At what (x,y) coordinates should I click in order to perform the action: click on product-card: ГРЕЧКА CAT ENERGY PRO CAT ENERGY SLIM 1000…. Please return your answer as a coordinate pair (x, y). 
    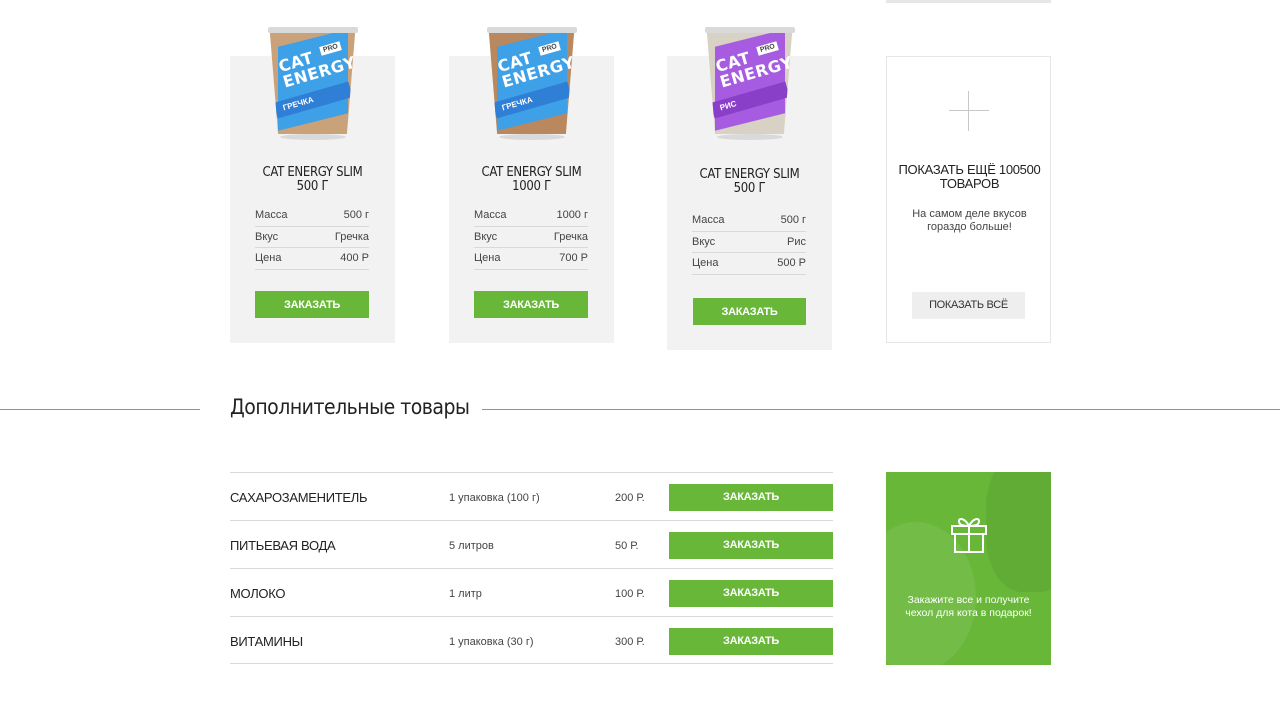
    Looking at the image, I should click on (531, 185).